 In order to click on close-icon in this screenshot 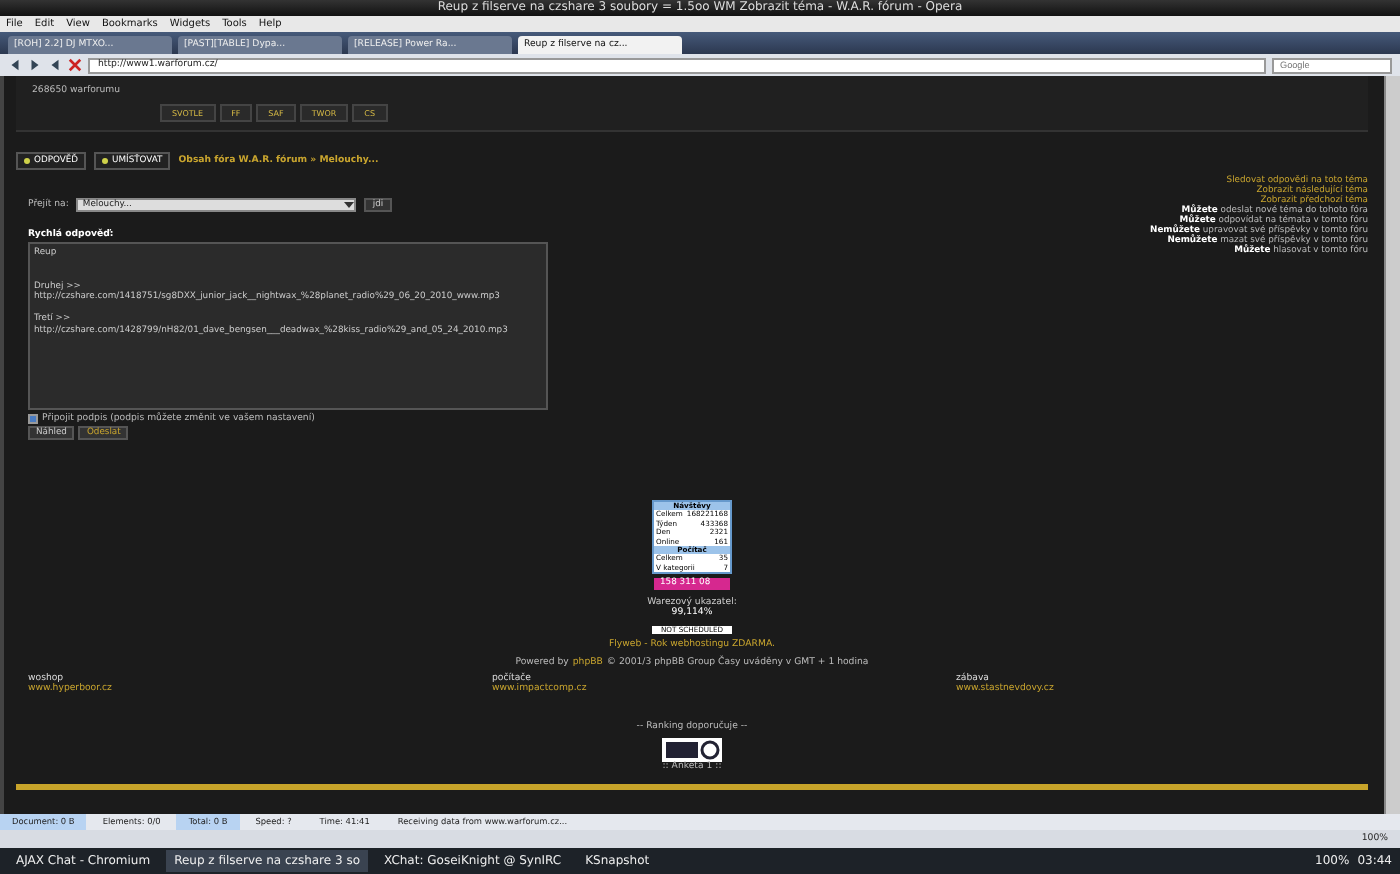, I will do `click(75, 65)`.